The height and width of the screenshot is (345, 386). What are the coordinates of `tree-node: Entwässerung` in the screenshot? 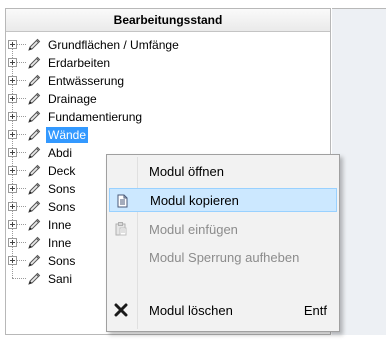 It's located at (166, 81).